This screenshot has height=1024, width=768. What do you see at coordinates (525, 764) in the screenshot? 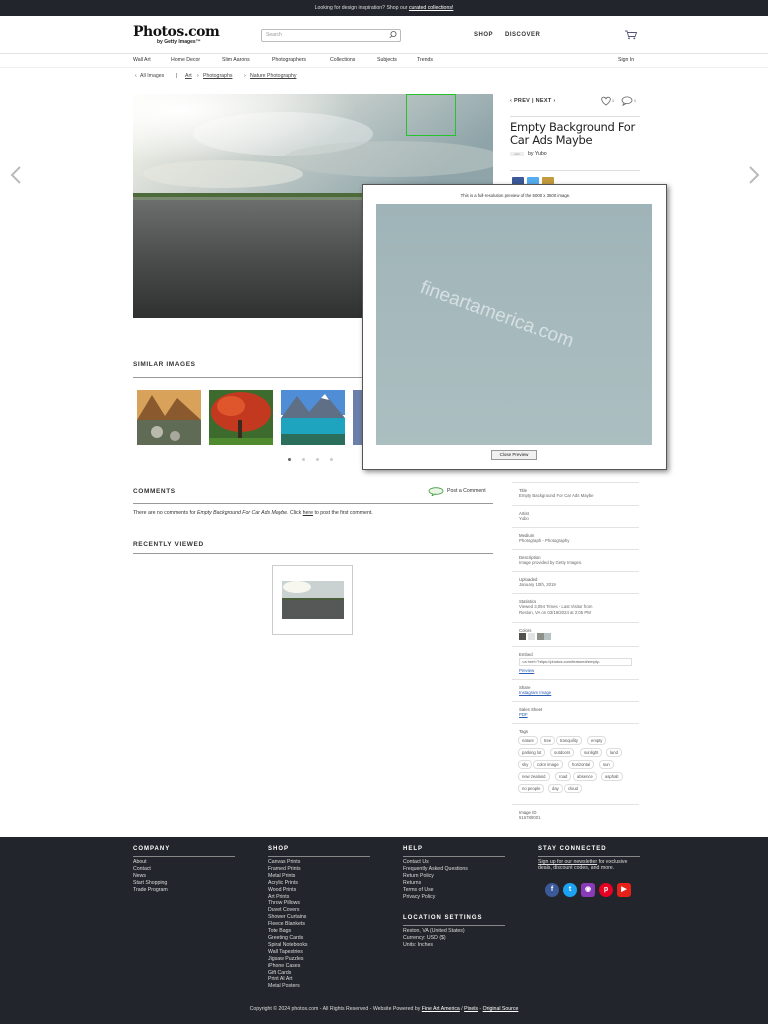
I see `tag-chip: sky` at bounding box center [525, 764].